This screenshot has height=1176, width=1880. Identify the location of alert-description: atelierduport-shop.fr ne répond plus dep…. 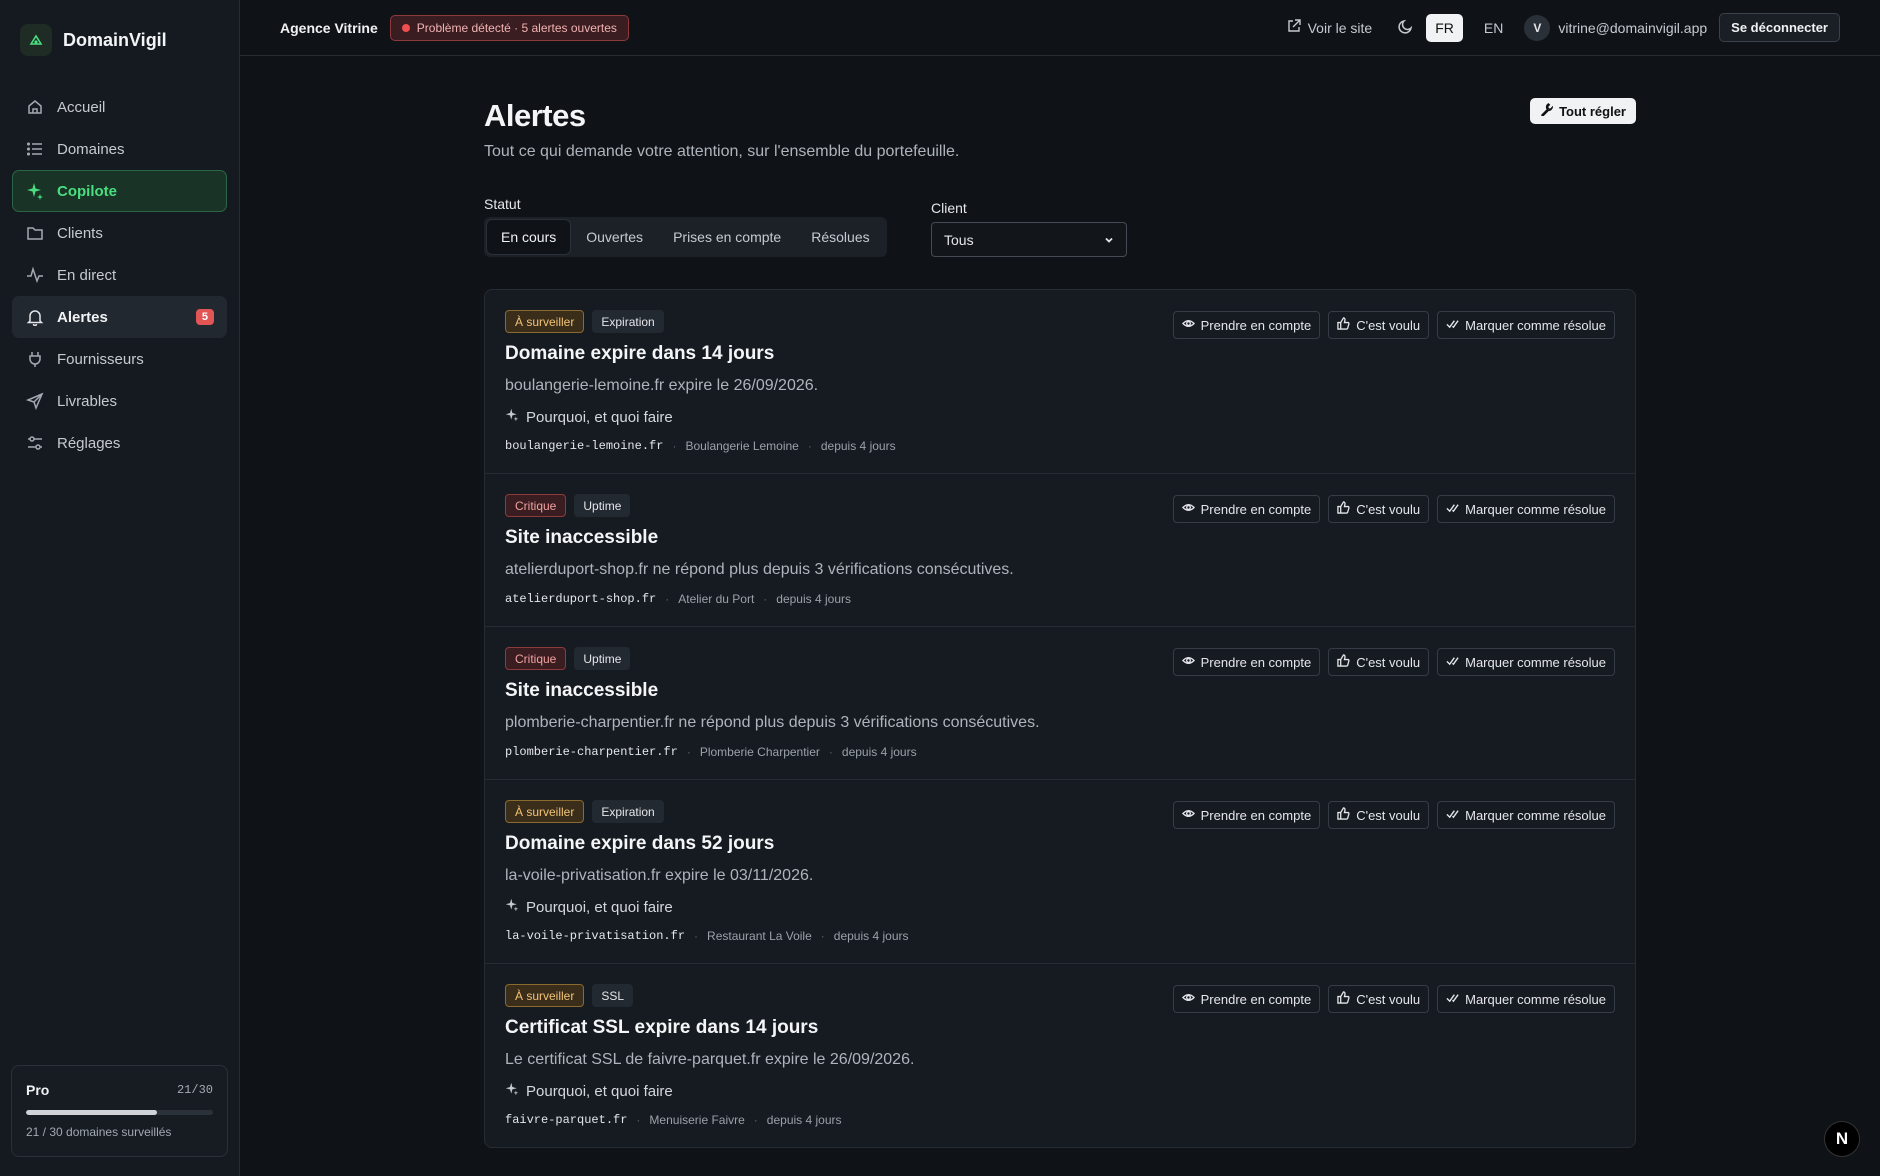
(759, 569).